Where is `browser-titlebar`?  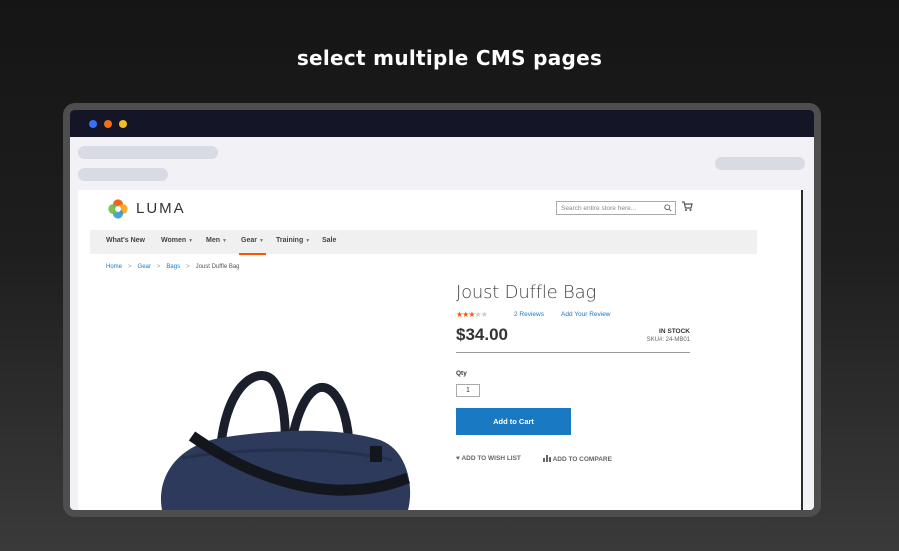 browser-titlebar is located at coordinates (442, 123).